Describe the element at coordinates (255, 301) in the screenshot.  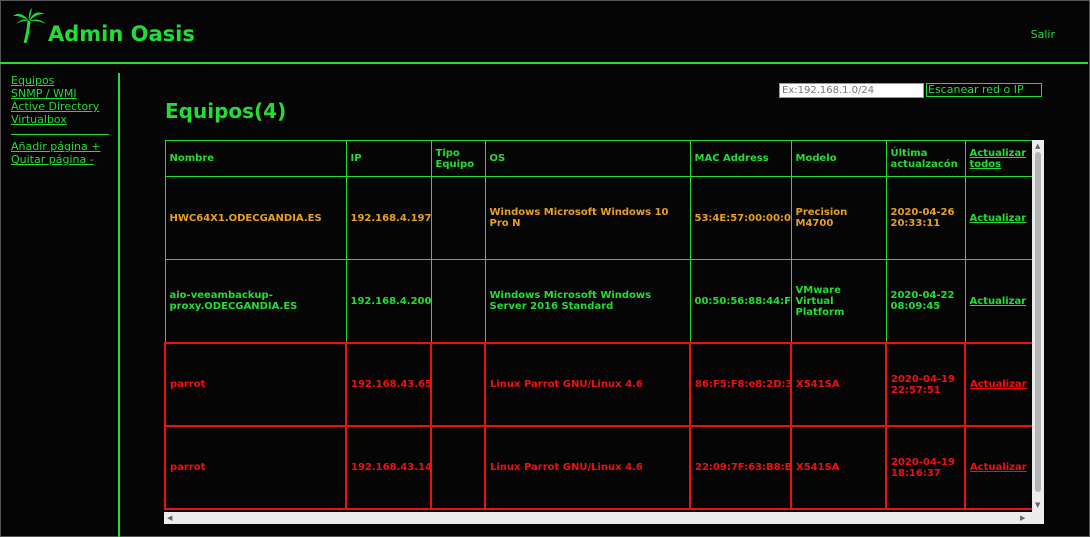
I see `cell-name: aio-veeambackup-proxy.ODECGANDIA.ES` at that location.